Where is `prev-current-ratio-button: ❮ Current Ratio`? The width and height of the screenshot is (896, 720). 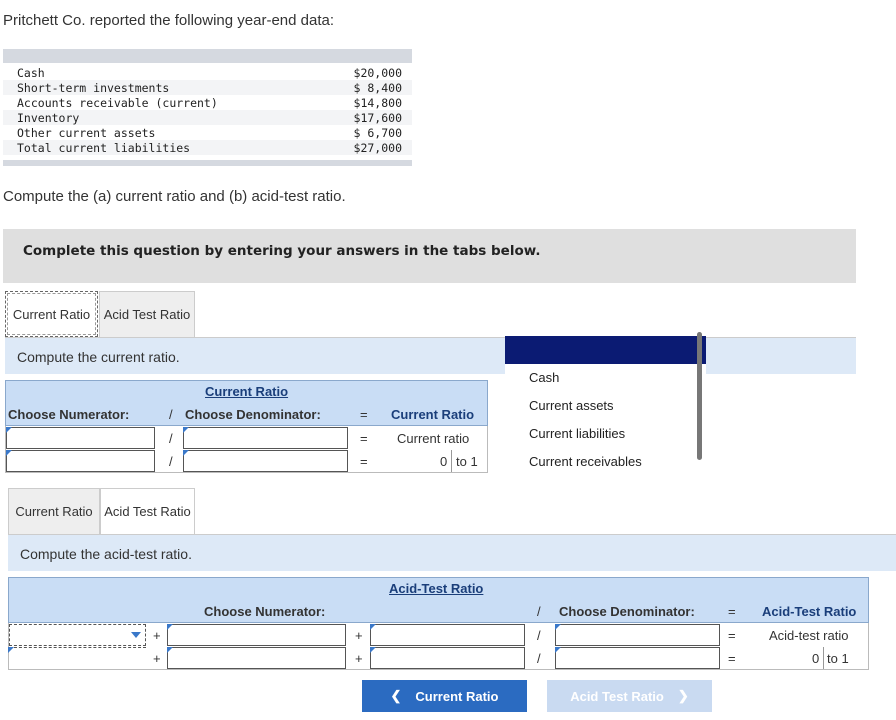 prev-current-ratio-button: ❮ Current Ratio is located at coordinates (444, 696).